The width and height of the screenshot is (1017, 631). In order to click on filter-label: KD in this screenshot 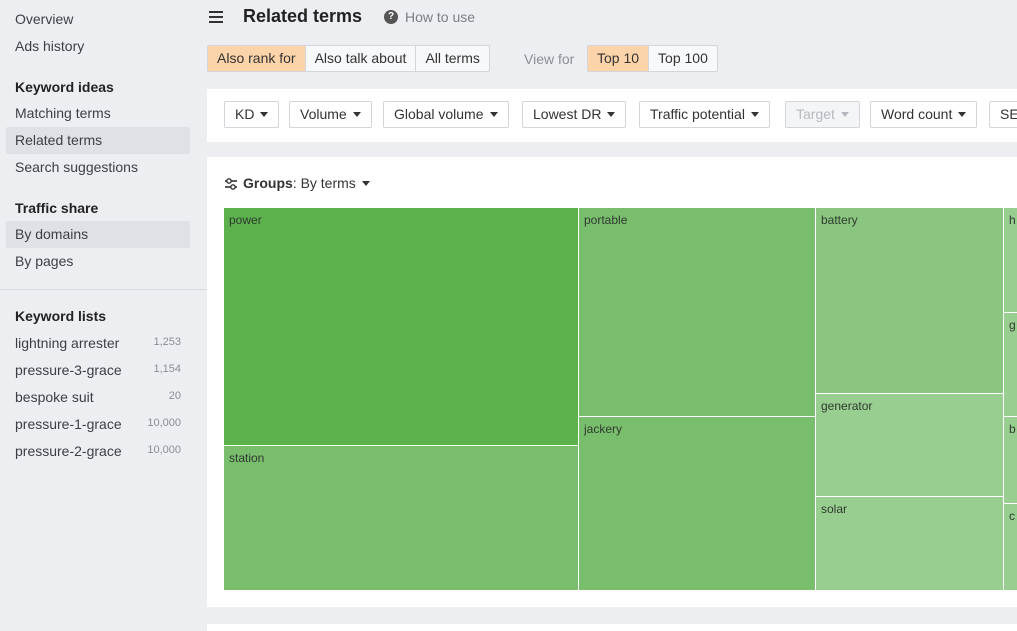, I will do `click(245, 114)`.